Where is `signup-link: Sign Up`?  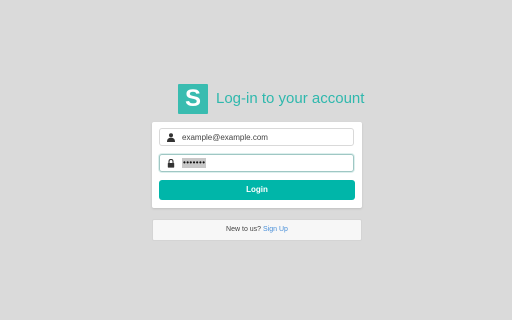
signup-link: Sign Up is located at coordinates (275, 229).